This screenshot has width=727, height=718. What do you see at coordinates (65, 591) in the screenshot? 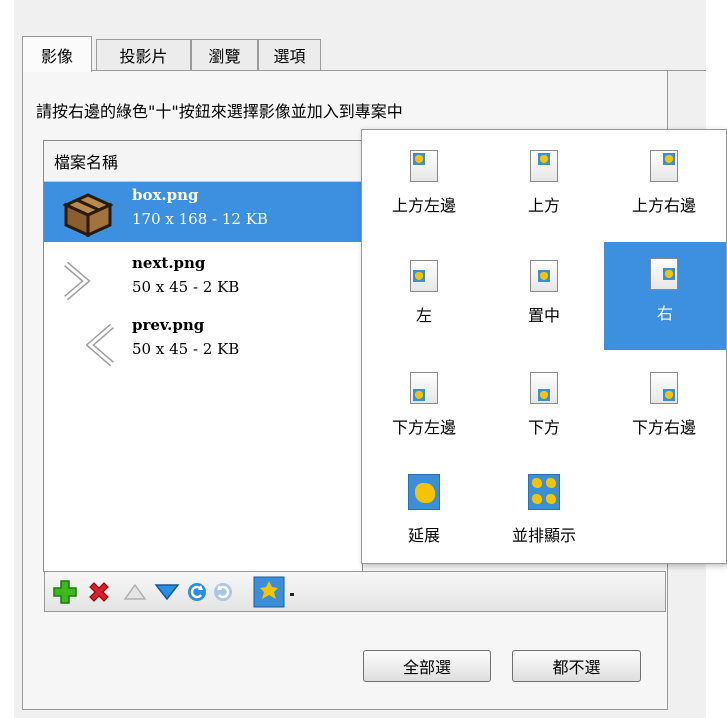
I see `add-icon` at bounding box center [65, 591].